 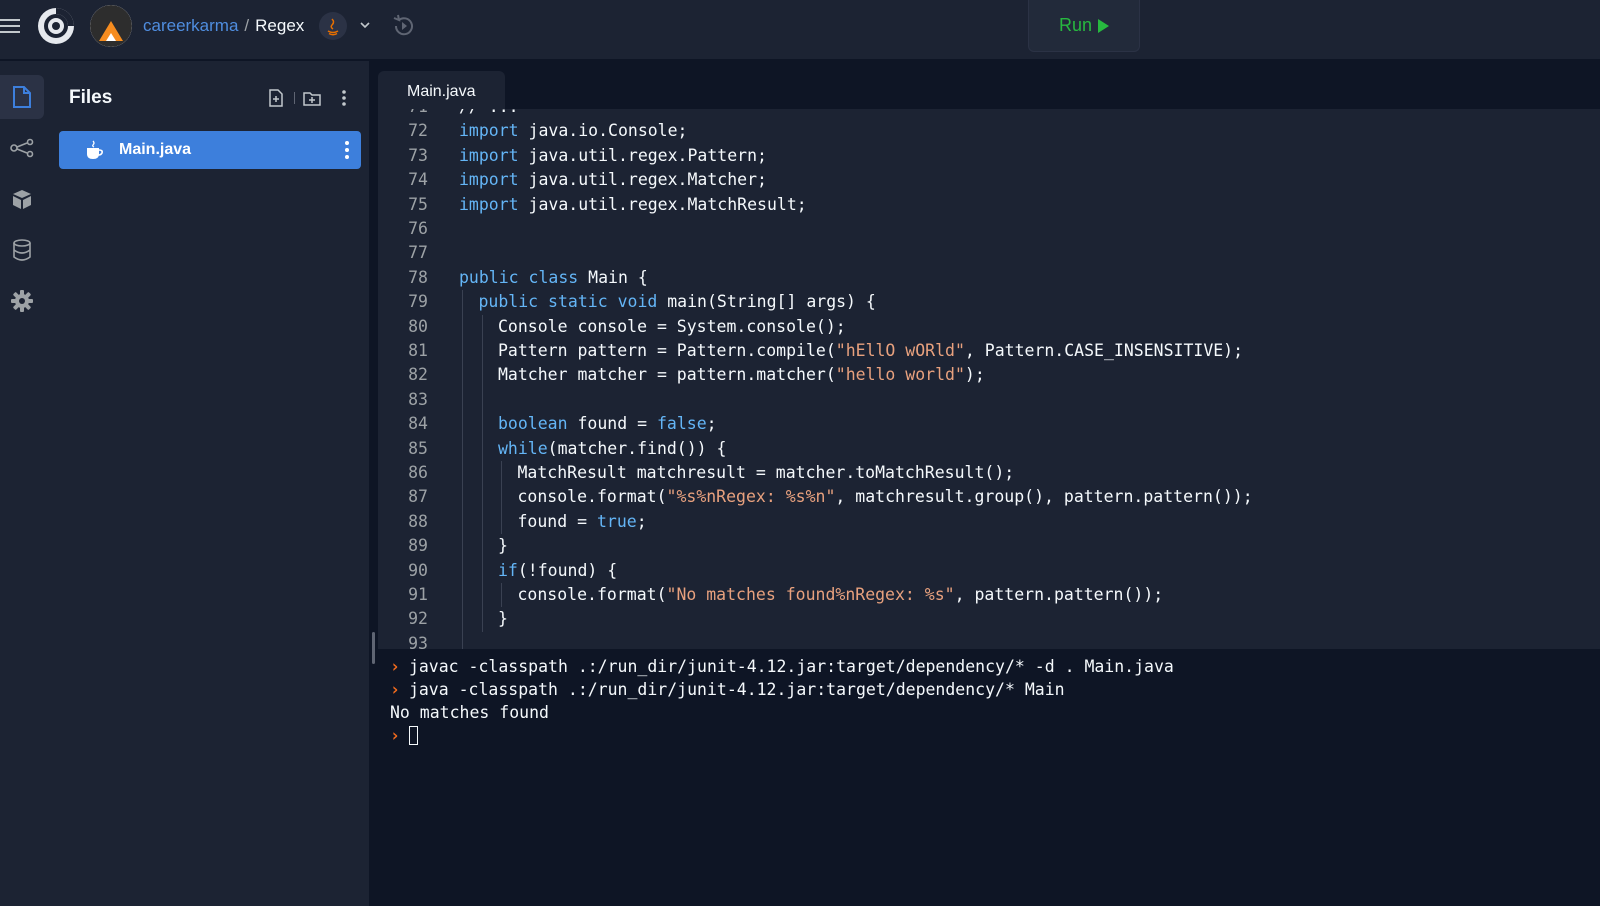 What do you see at coordinates (404, 26) in the screenshot?
I see `history-icon` at bounding box center [404, 26].